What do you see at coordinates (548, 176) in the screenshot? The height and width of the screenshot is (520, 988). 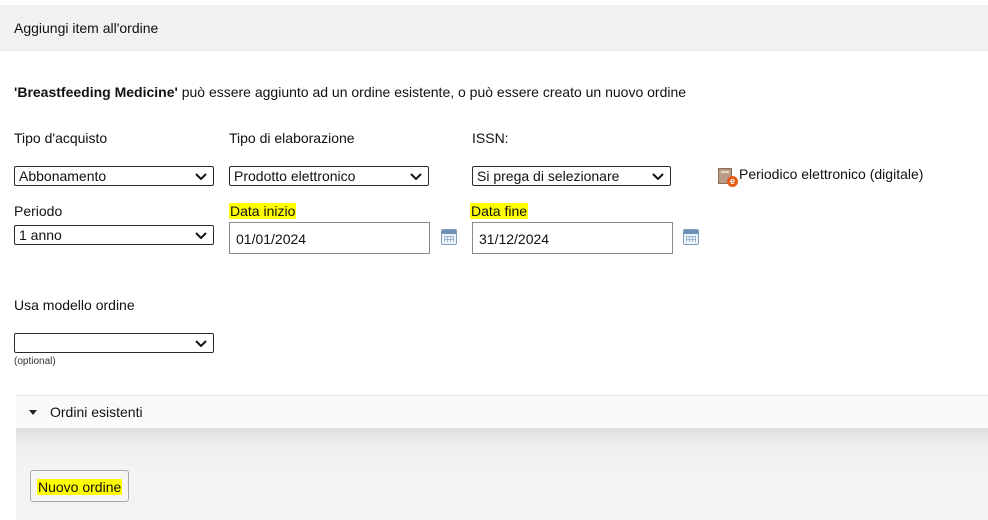 I see `issn-value: Si prega di selezionare` at bounding box center [548, 176].